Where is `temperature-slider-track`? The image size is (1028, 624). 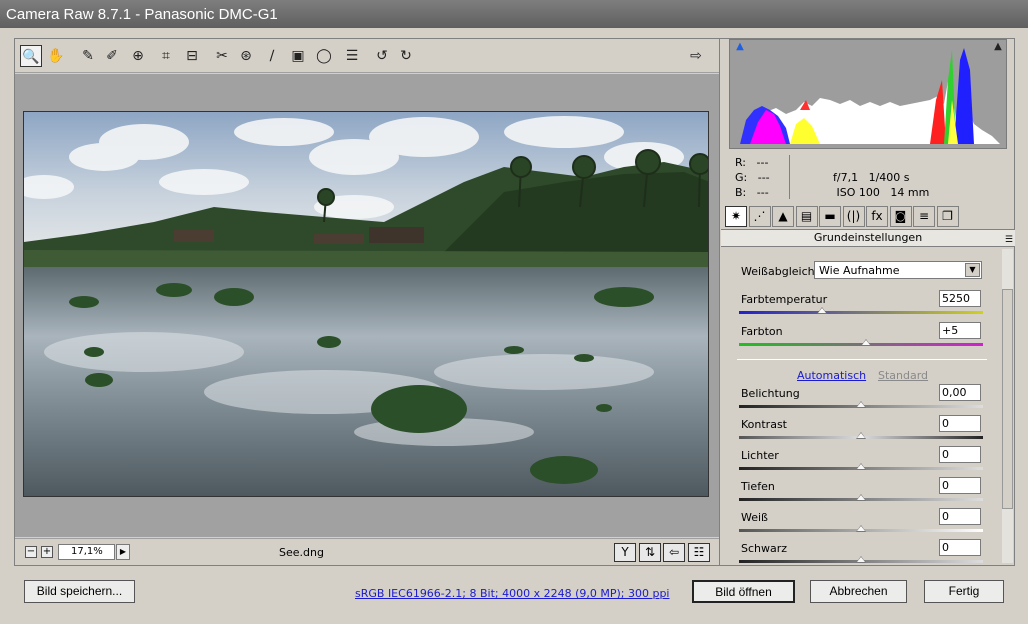 temperature-slider-track is located at coordinates (861, 312).